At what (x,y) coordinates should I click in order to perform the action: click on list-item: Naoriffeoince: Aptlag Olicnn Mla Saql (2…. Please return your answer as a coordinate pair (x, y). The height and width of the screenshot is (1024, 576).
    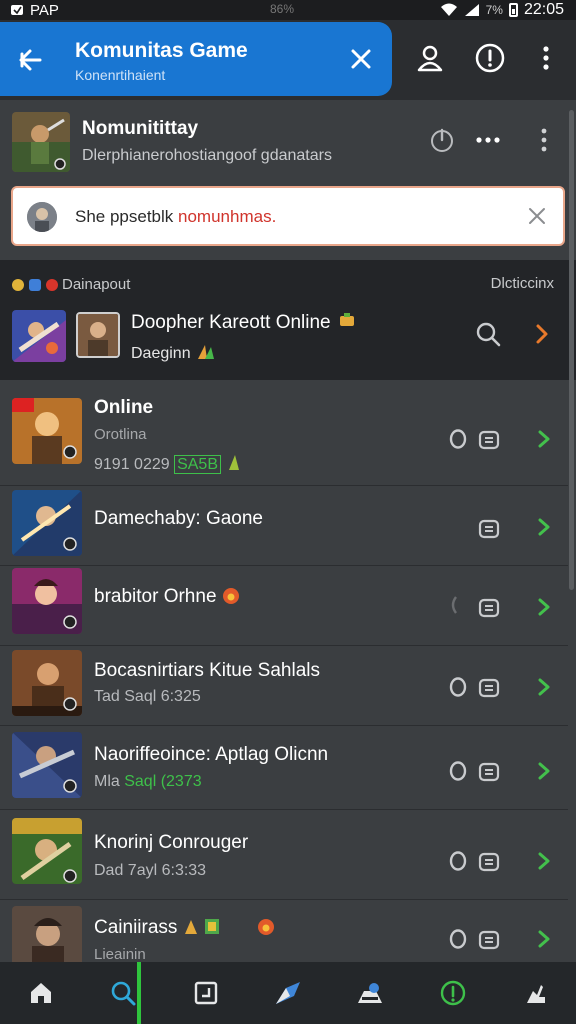
    Looking at the image, I should click on (284, 768).